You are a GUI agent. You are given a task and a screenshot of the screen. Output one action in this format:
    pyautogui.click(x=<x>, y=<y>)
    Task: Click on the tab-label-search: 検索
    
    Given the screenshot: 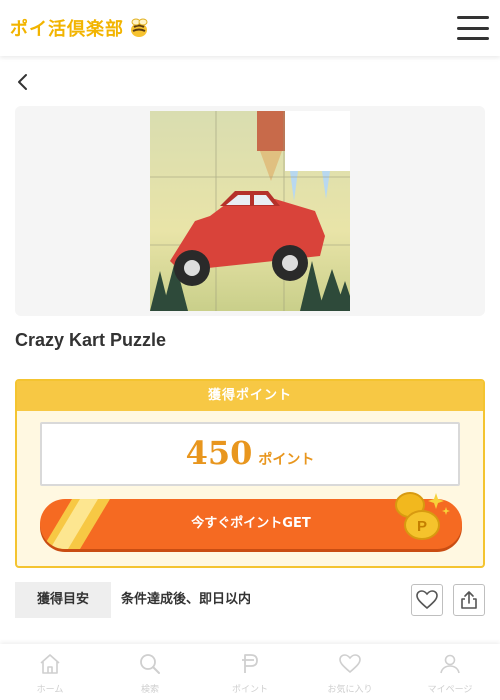 What is the action you would take?
    pyautogui.click(x=149, y=690)
    